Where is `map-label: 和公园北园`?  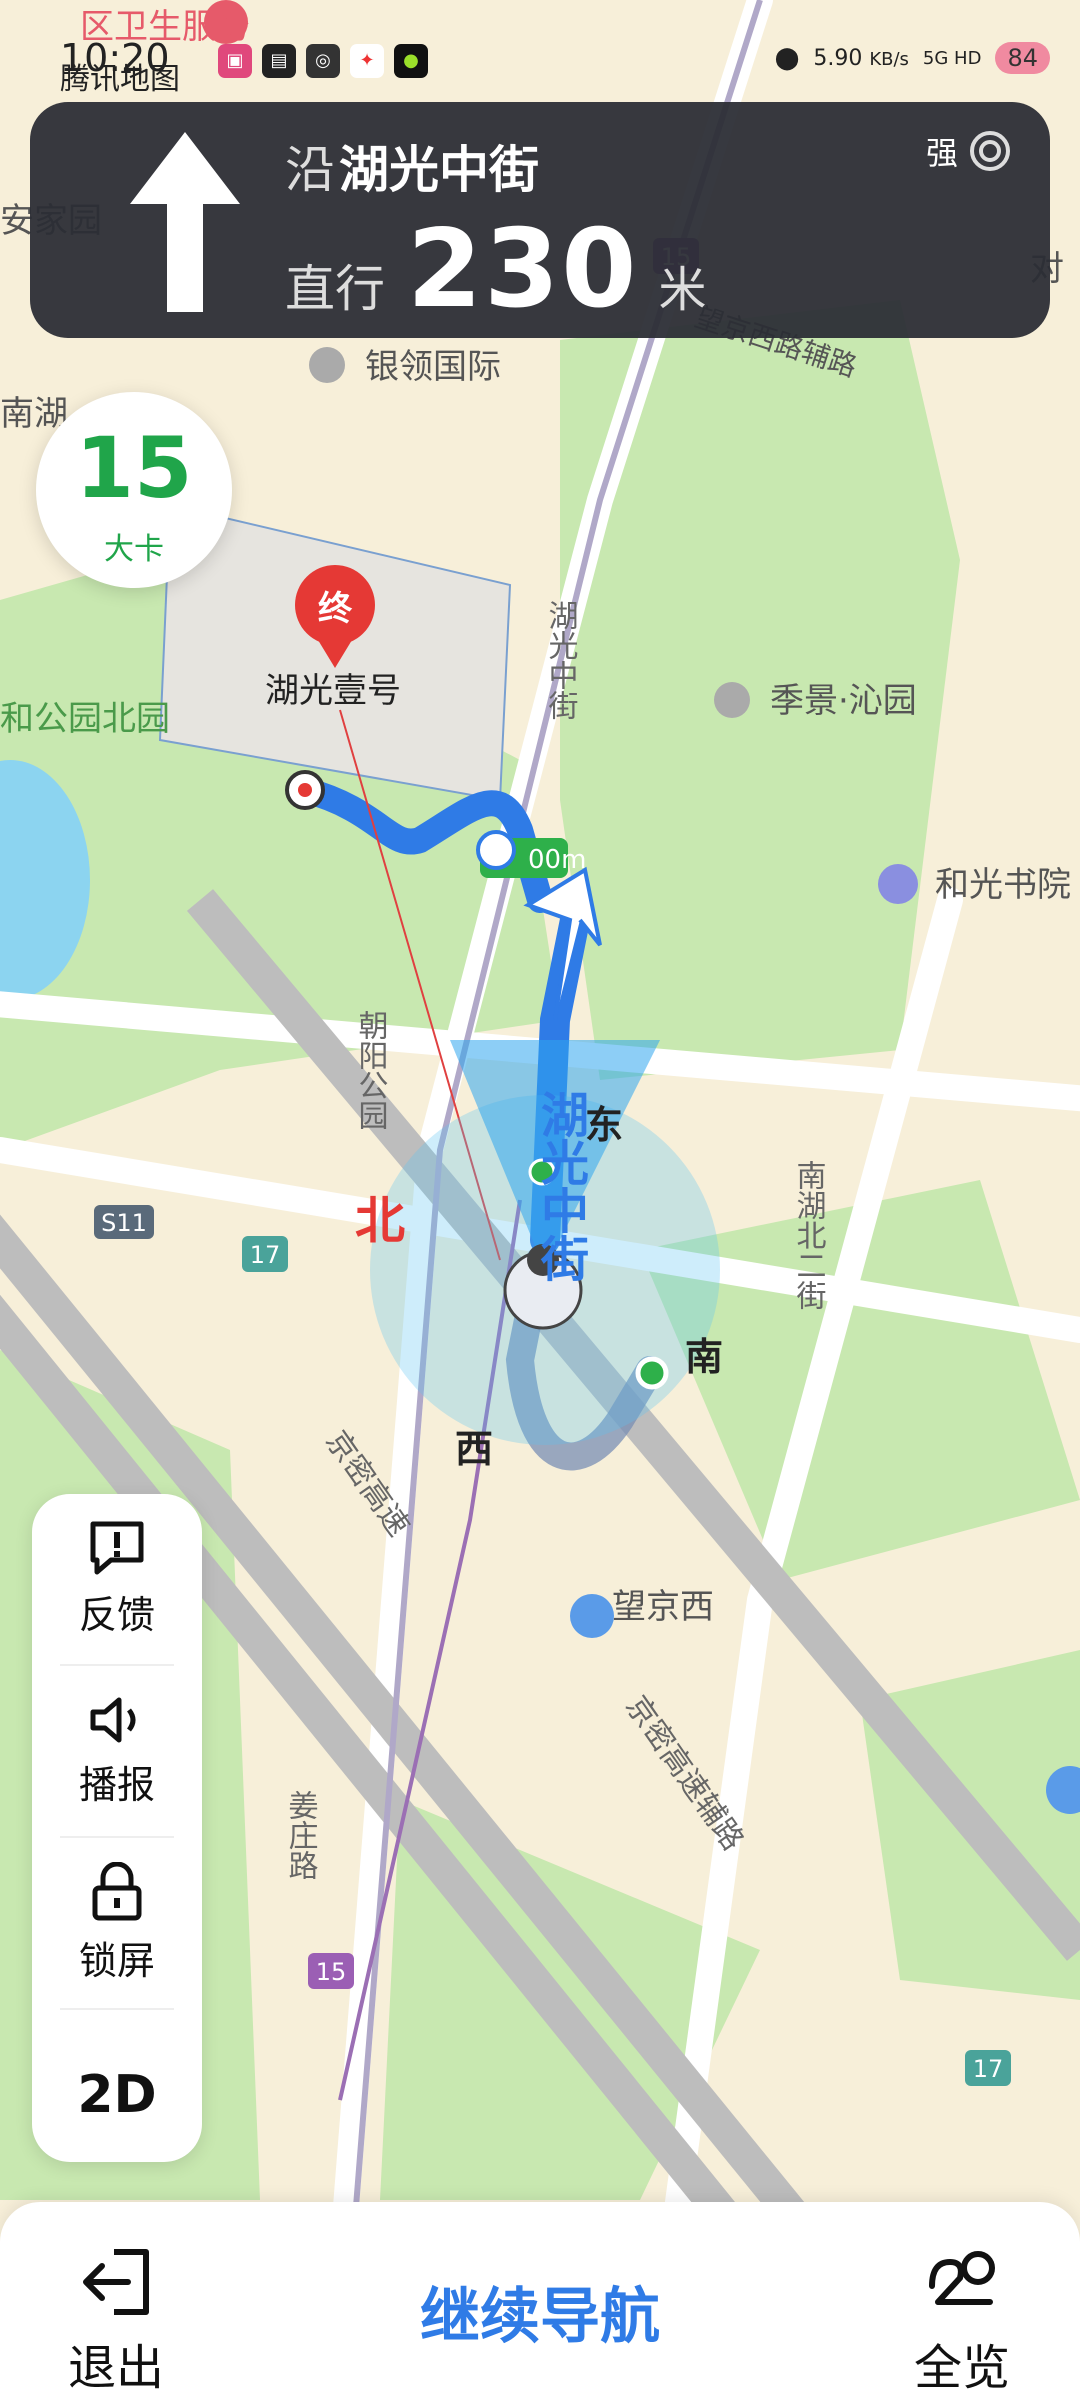 map-label: 和公园北园 is located at coordinates (85, 719).